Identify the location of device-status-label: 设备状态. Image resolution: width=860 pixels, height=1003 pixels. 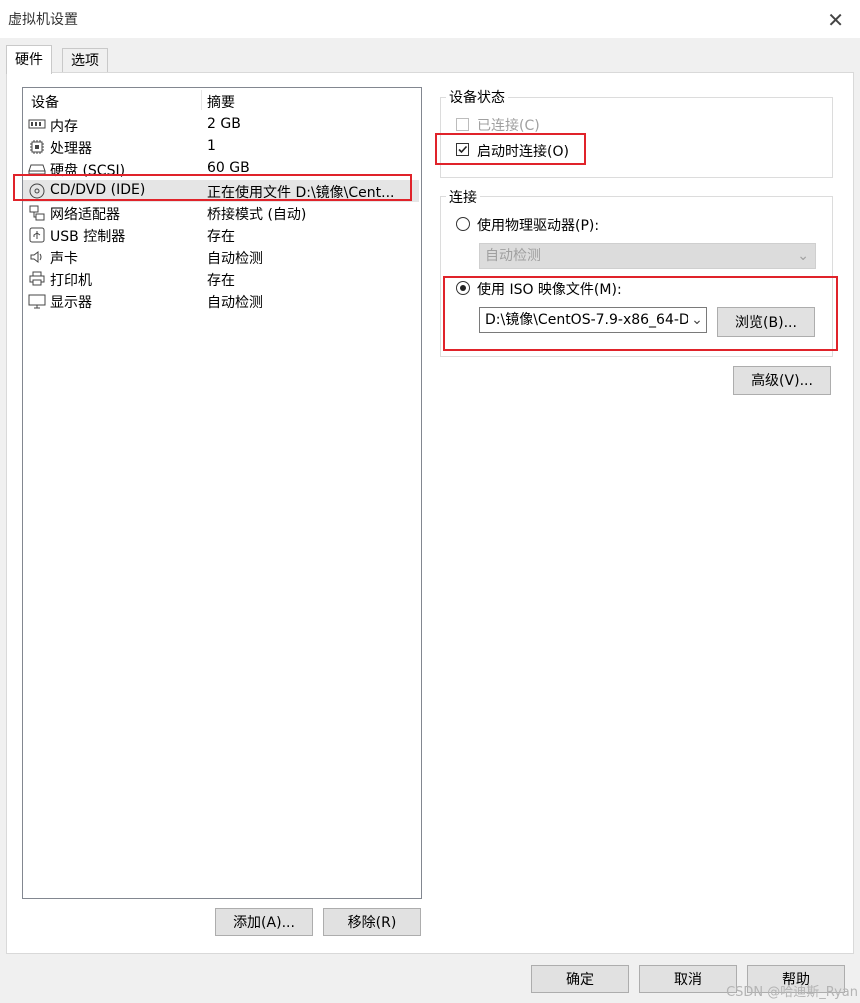
(477, 97).